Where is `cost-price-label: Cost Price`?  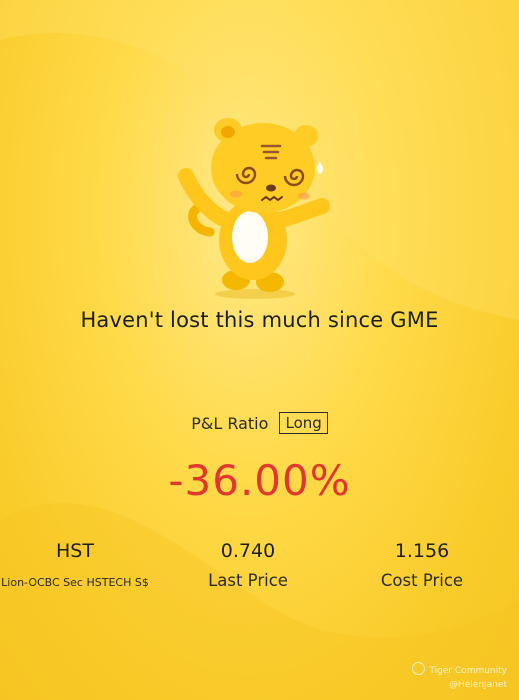 cost-price-label: Cost Price is located at coordinates (422, 580).